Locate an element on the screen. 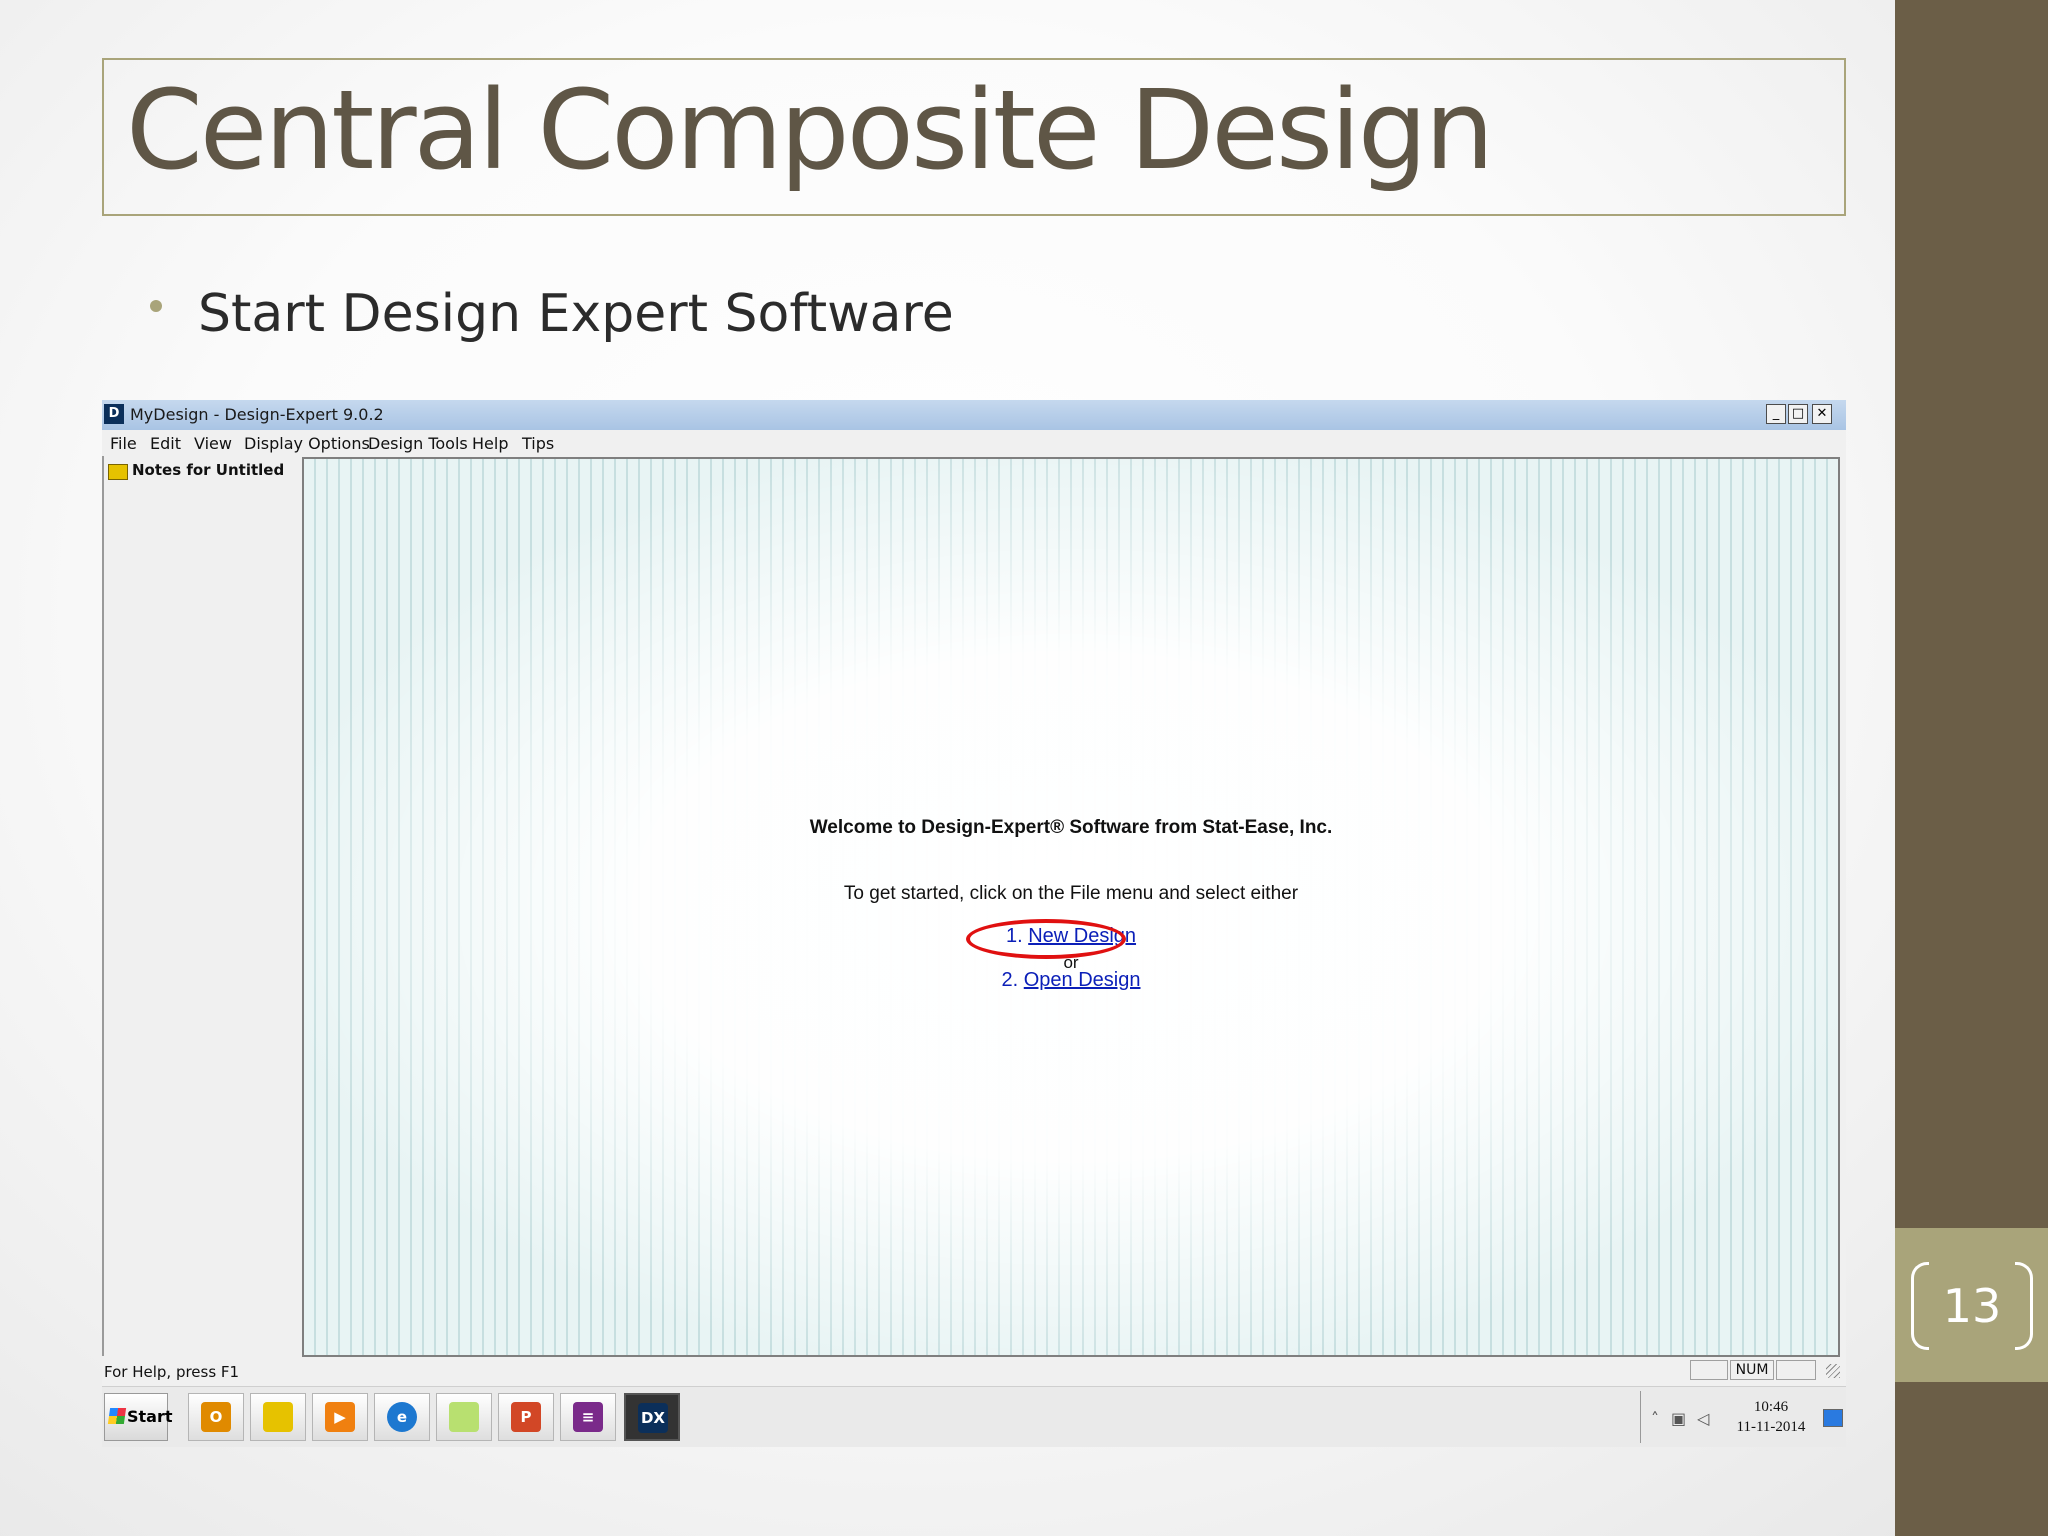  internet-explorer-icon: e is located at coordinates (402, 1417).